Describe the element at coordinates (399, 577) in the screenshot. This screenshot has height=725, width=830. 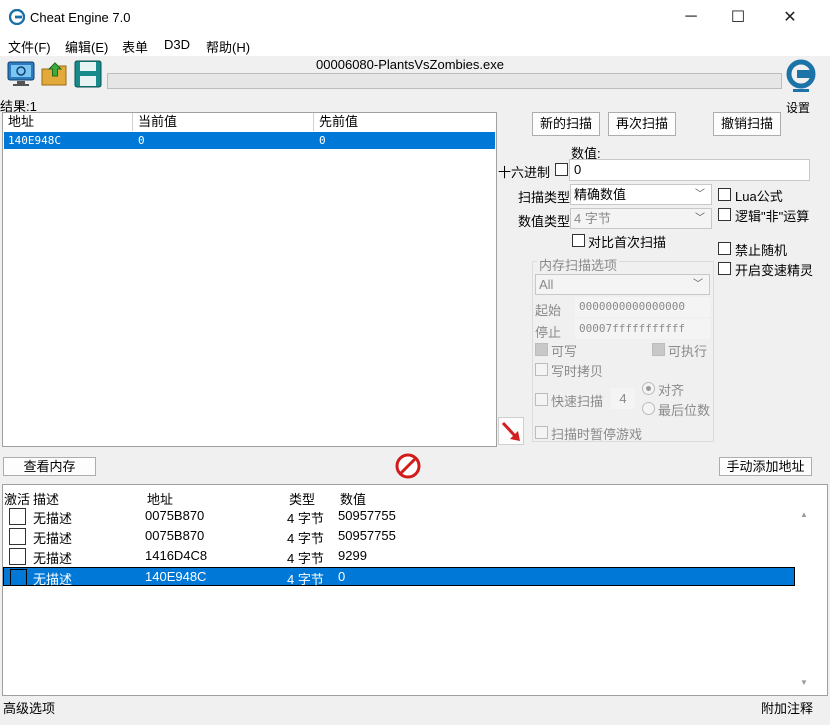
I see `address-row-selected: 无描述 140E948C 4 字节 0` at that location.